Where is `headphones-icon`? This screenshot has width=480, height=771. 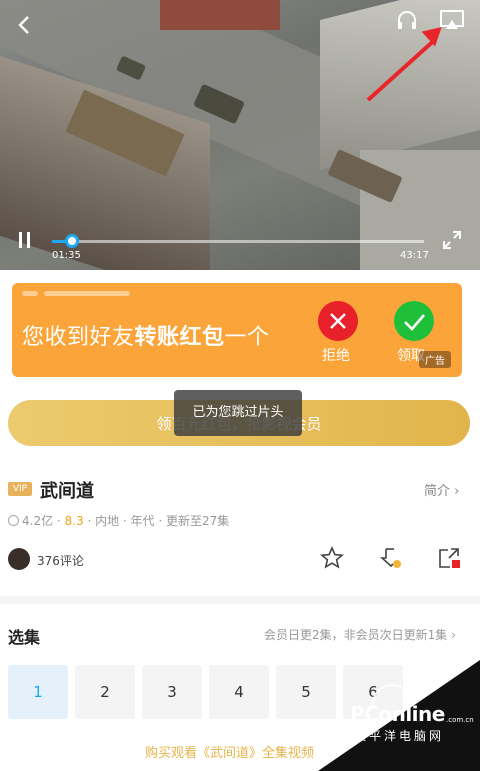
headphones-icon is located at coordinates (407, 20).